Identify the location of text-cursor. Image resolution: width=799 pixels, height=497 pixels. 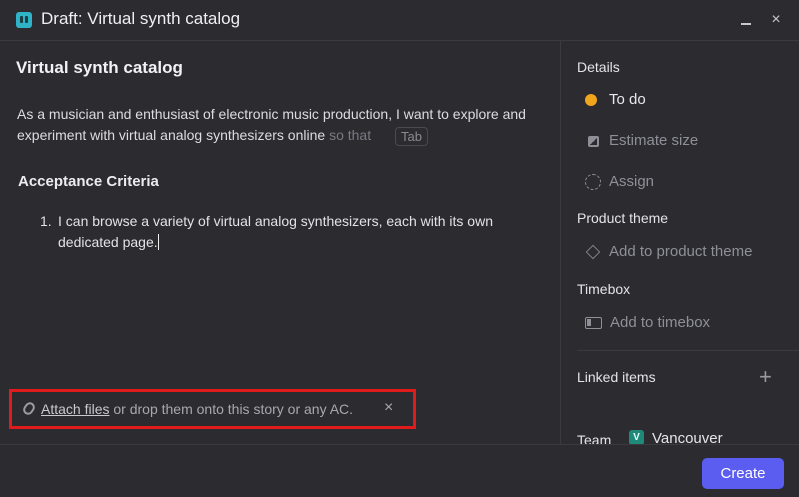
(158, 242).